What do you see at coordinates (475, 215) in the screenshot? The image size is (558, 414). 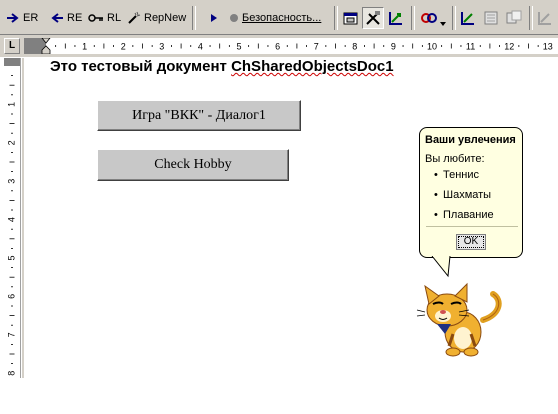 I see `hobby-item-swimming: Плавание` at bounding box center [475, 215].